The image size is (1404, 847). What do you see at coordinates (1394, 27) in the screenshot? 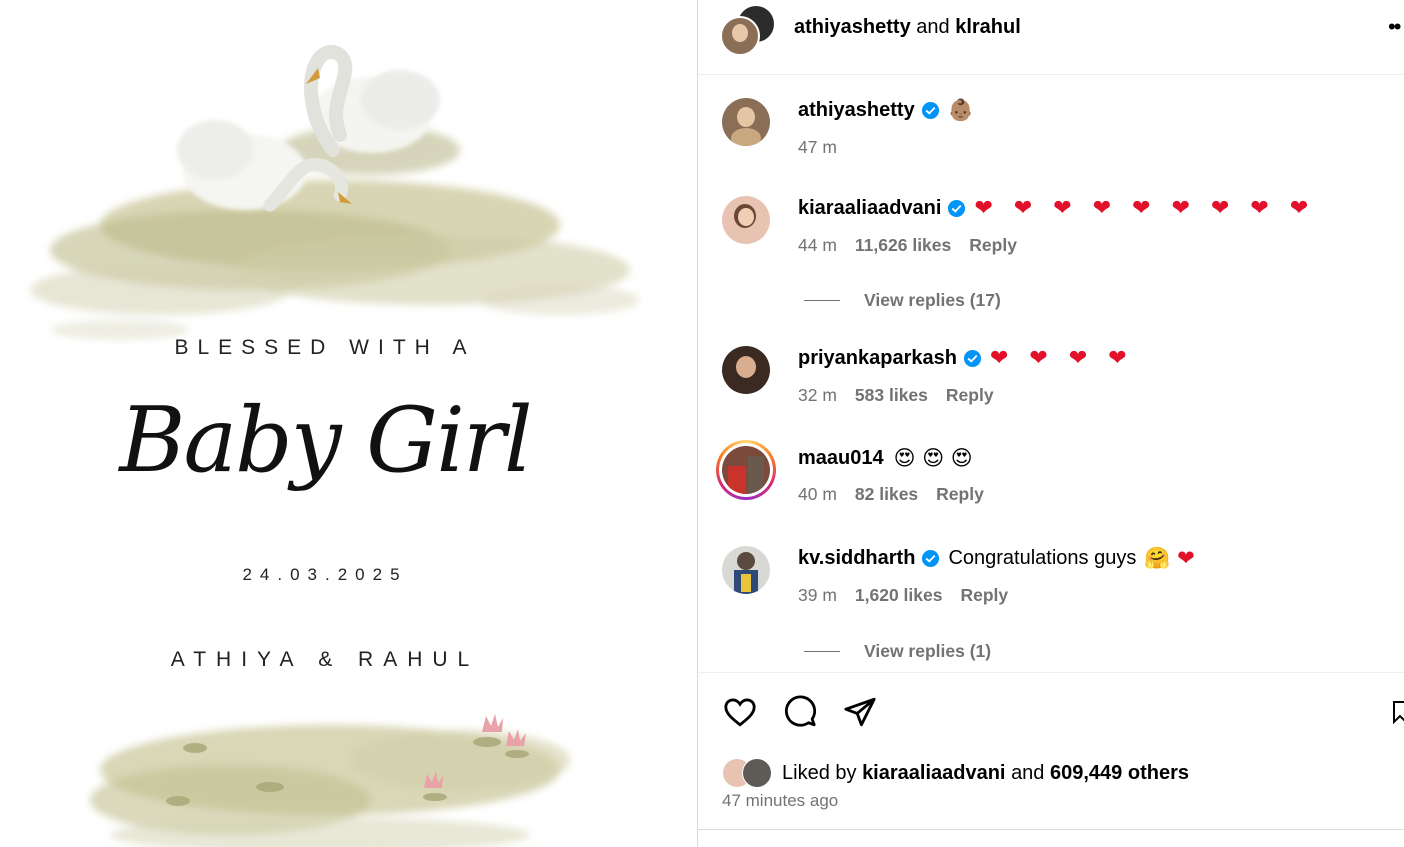
I see `more-options-icon: ••` at bounding box center [1394, 27].